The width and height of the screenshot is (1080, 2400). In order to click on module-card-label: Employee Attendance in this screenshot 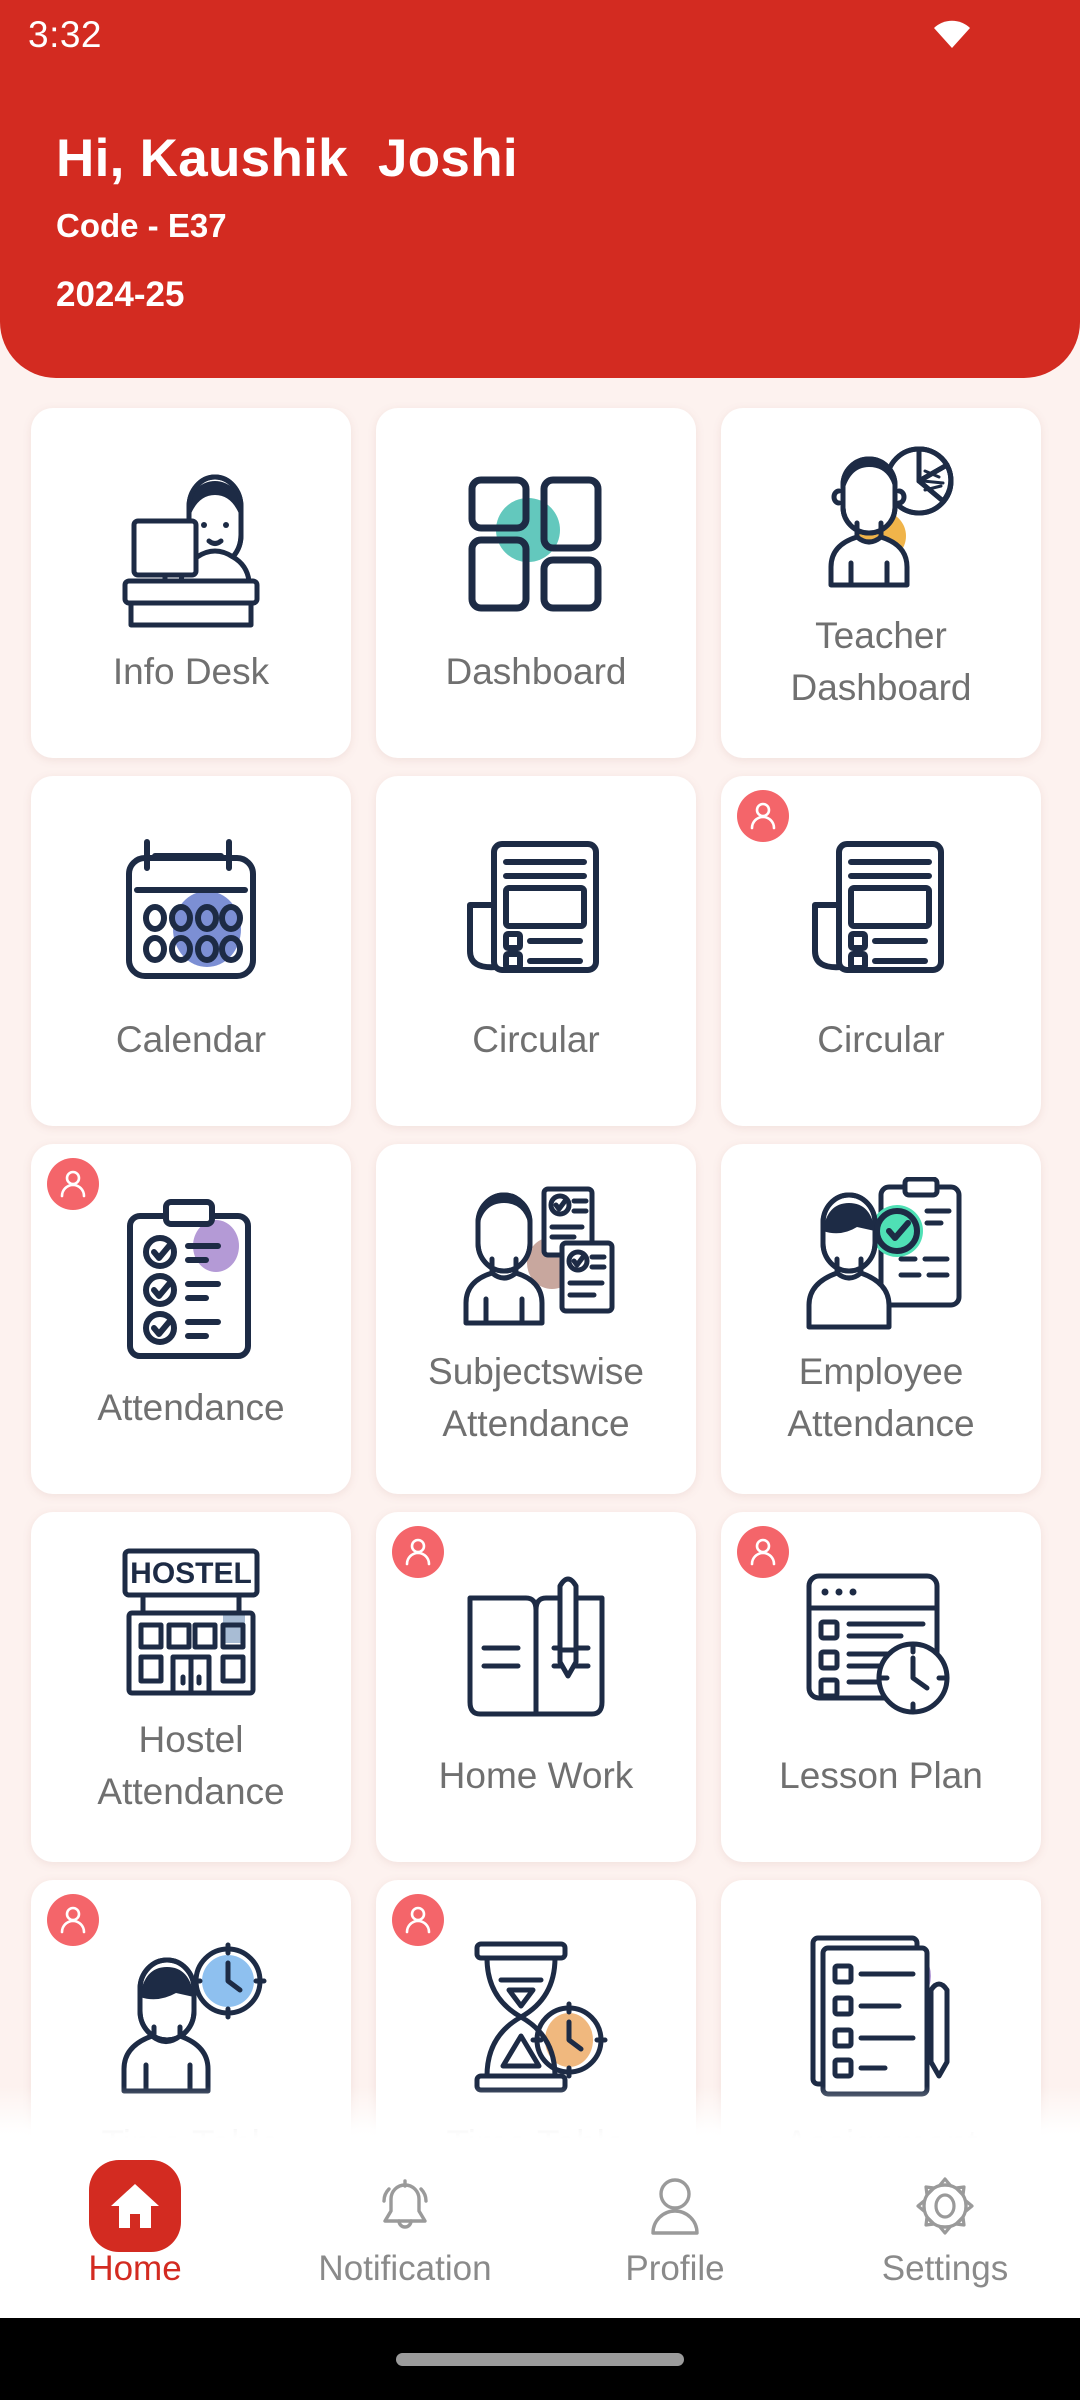, I will do `click(881, 1397)`.